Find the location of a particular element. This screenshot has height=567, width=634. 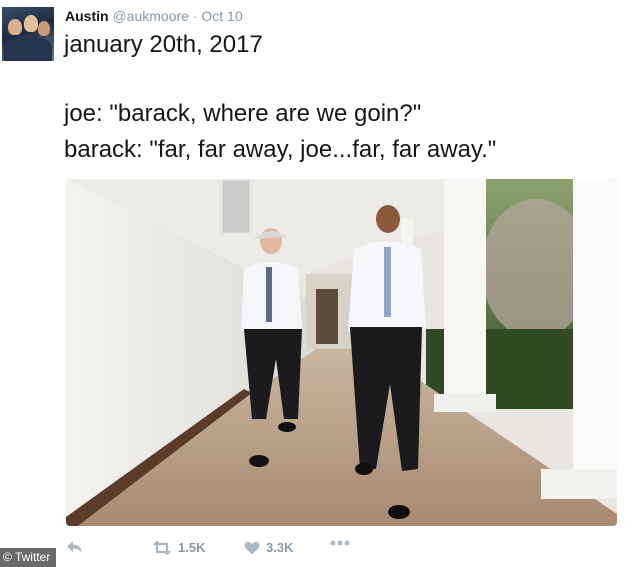

more-icon is located at coordinates (340, 543).